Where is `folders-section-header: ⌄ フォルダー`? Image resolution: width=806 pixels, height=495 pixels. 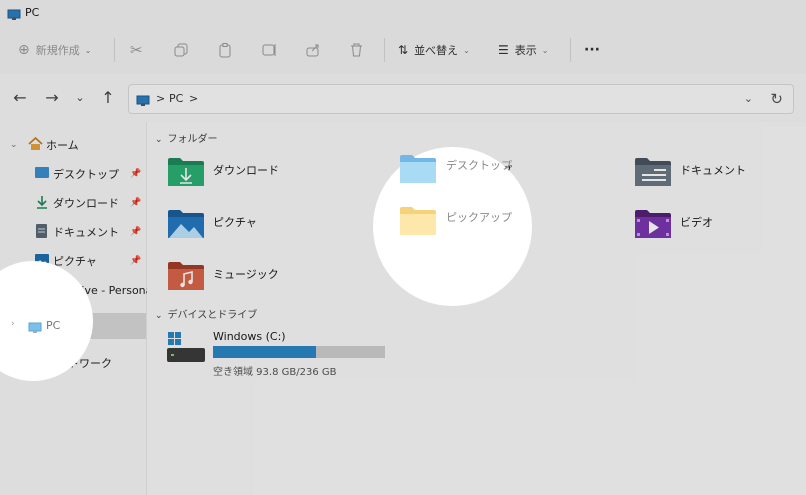 folders-section-header: ⌄ フォルダー is located at coordinates (186, 137).